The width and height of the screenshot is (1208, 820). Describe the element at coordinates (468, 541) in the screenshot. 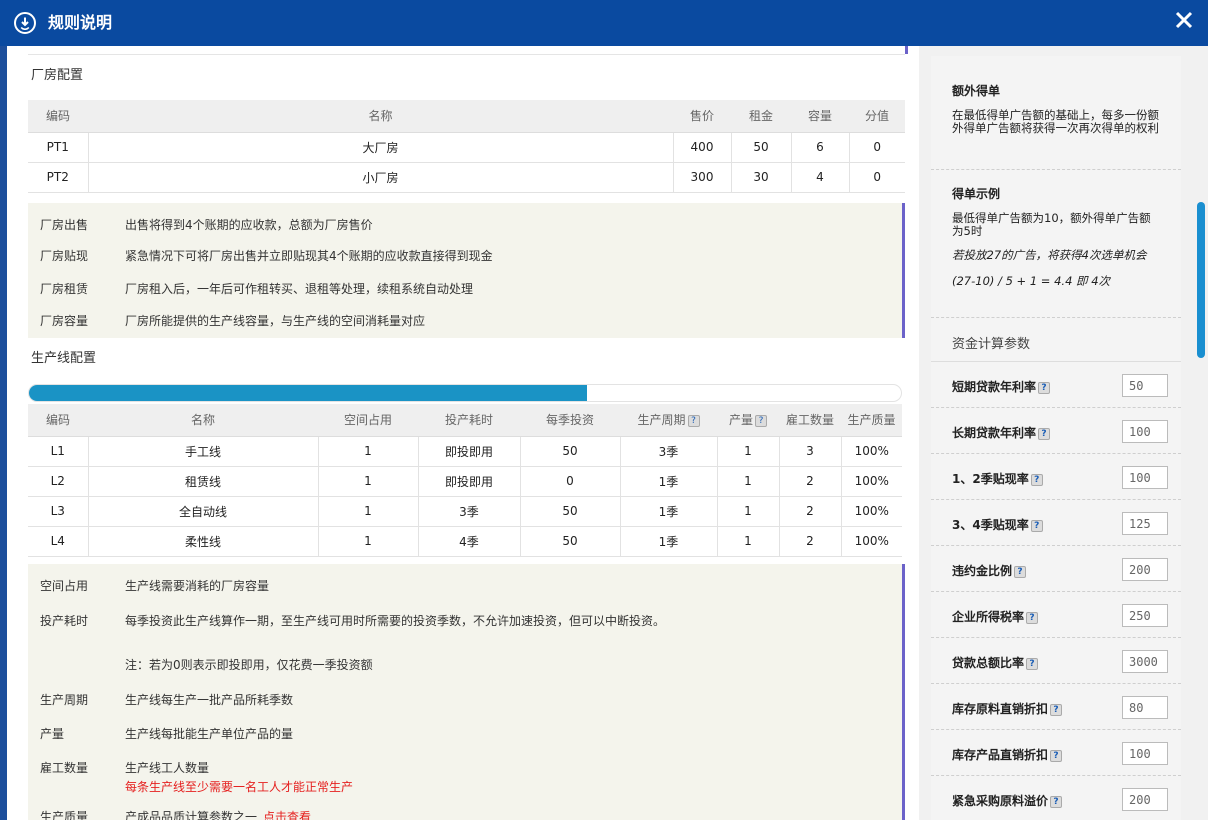

I see `table-cell: 4季` at that location.